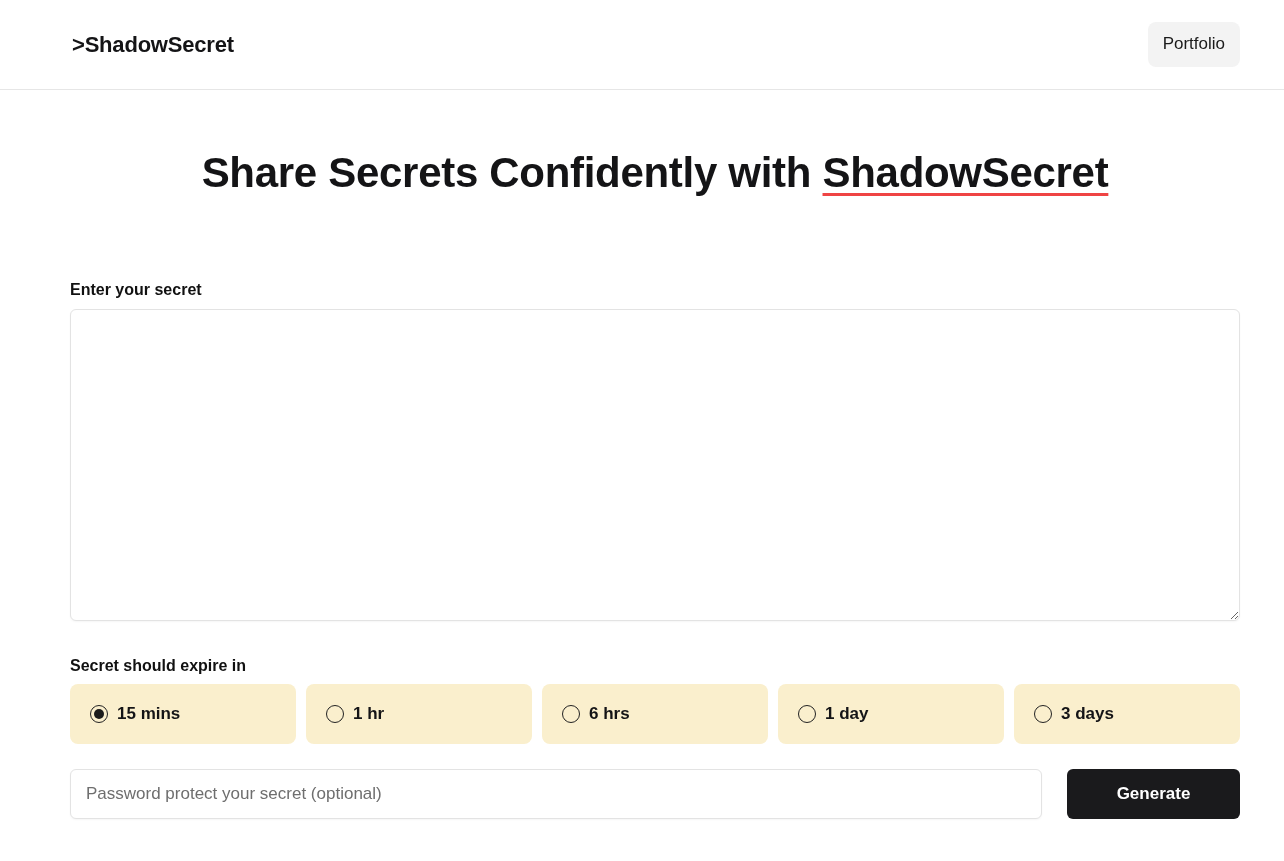  Describe the element at coordinates (183, 714) in the screenshot. I see `expiry-option: 15 mins` at that location.